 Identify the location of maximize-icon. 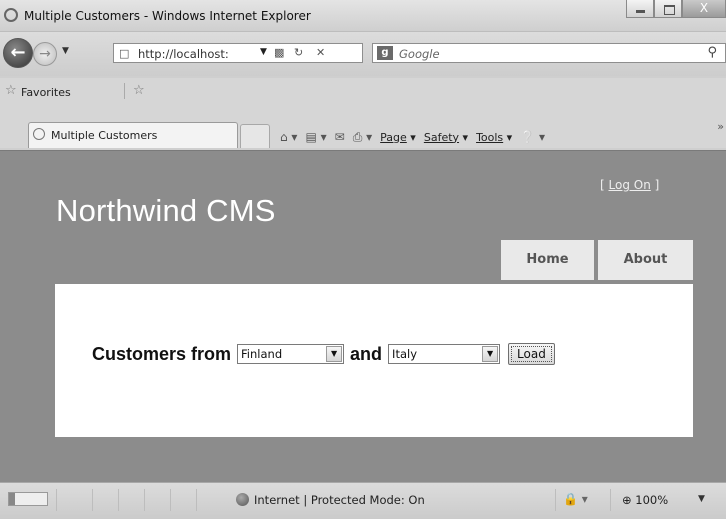
(669, 10).